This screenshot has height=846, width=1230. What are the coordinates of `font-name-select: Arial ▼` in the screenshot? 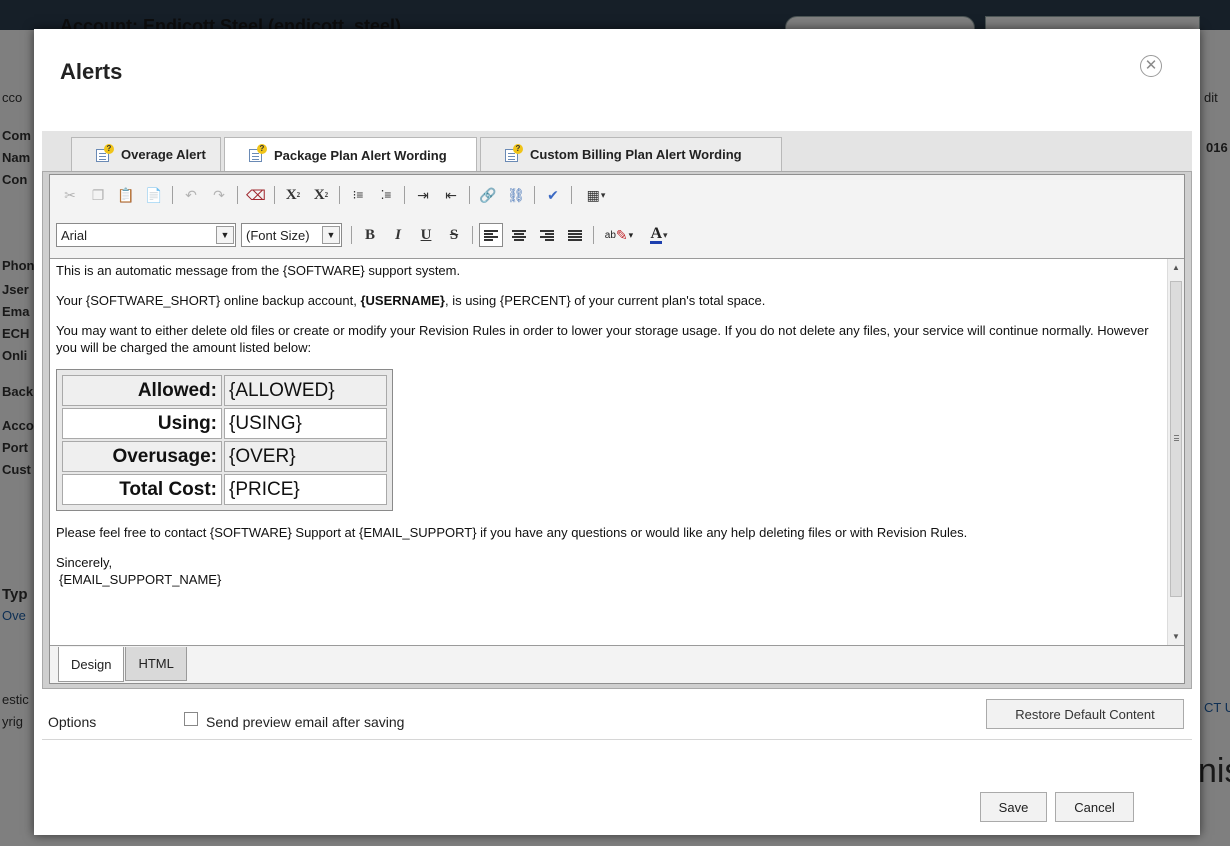 It's located at (146, 235).